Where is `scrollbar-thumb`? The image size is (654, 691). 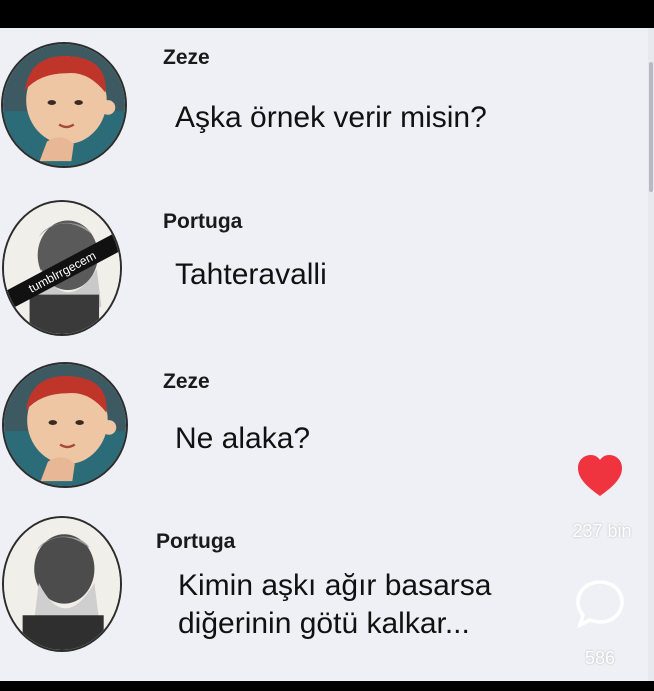
scrollbar-thumb is located at coordinates (651, 127).